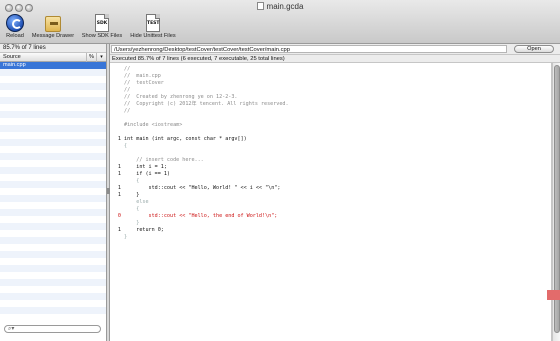 This screenshot has width=560, height=341. Describe the element at coordinates (53, 24) in the screenshot. I see `drawer-icon` at that location.